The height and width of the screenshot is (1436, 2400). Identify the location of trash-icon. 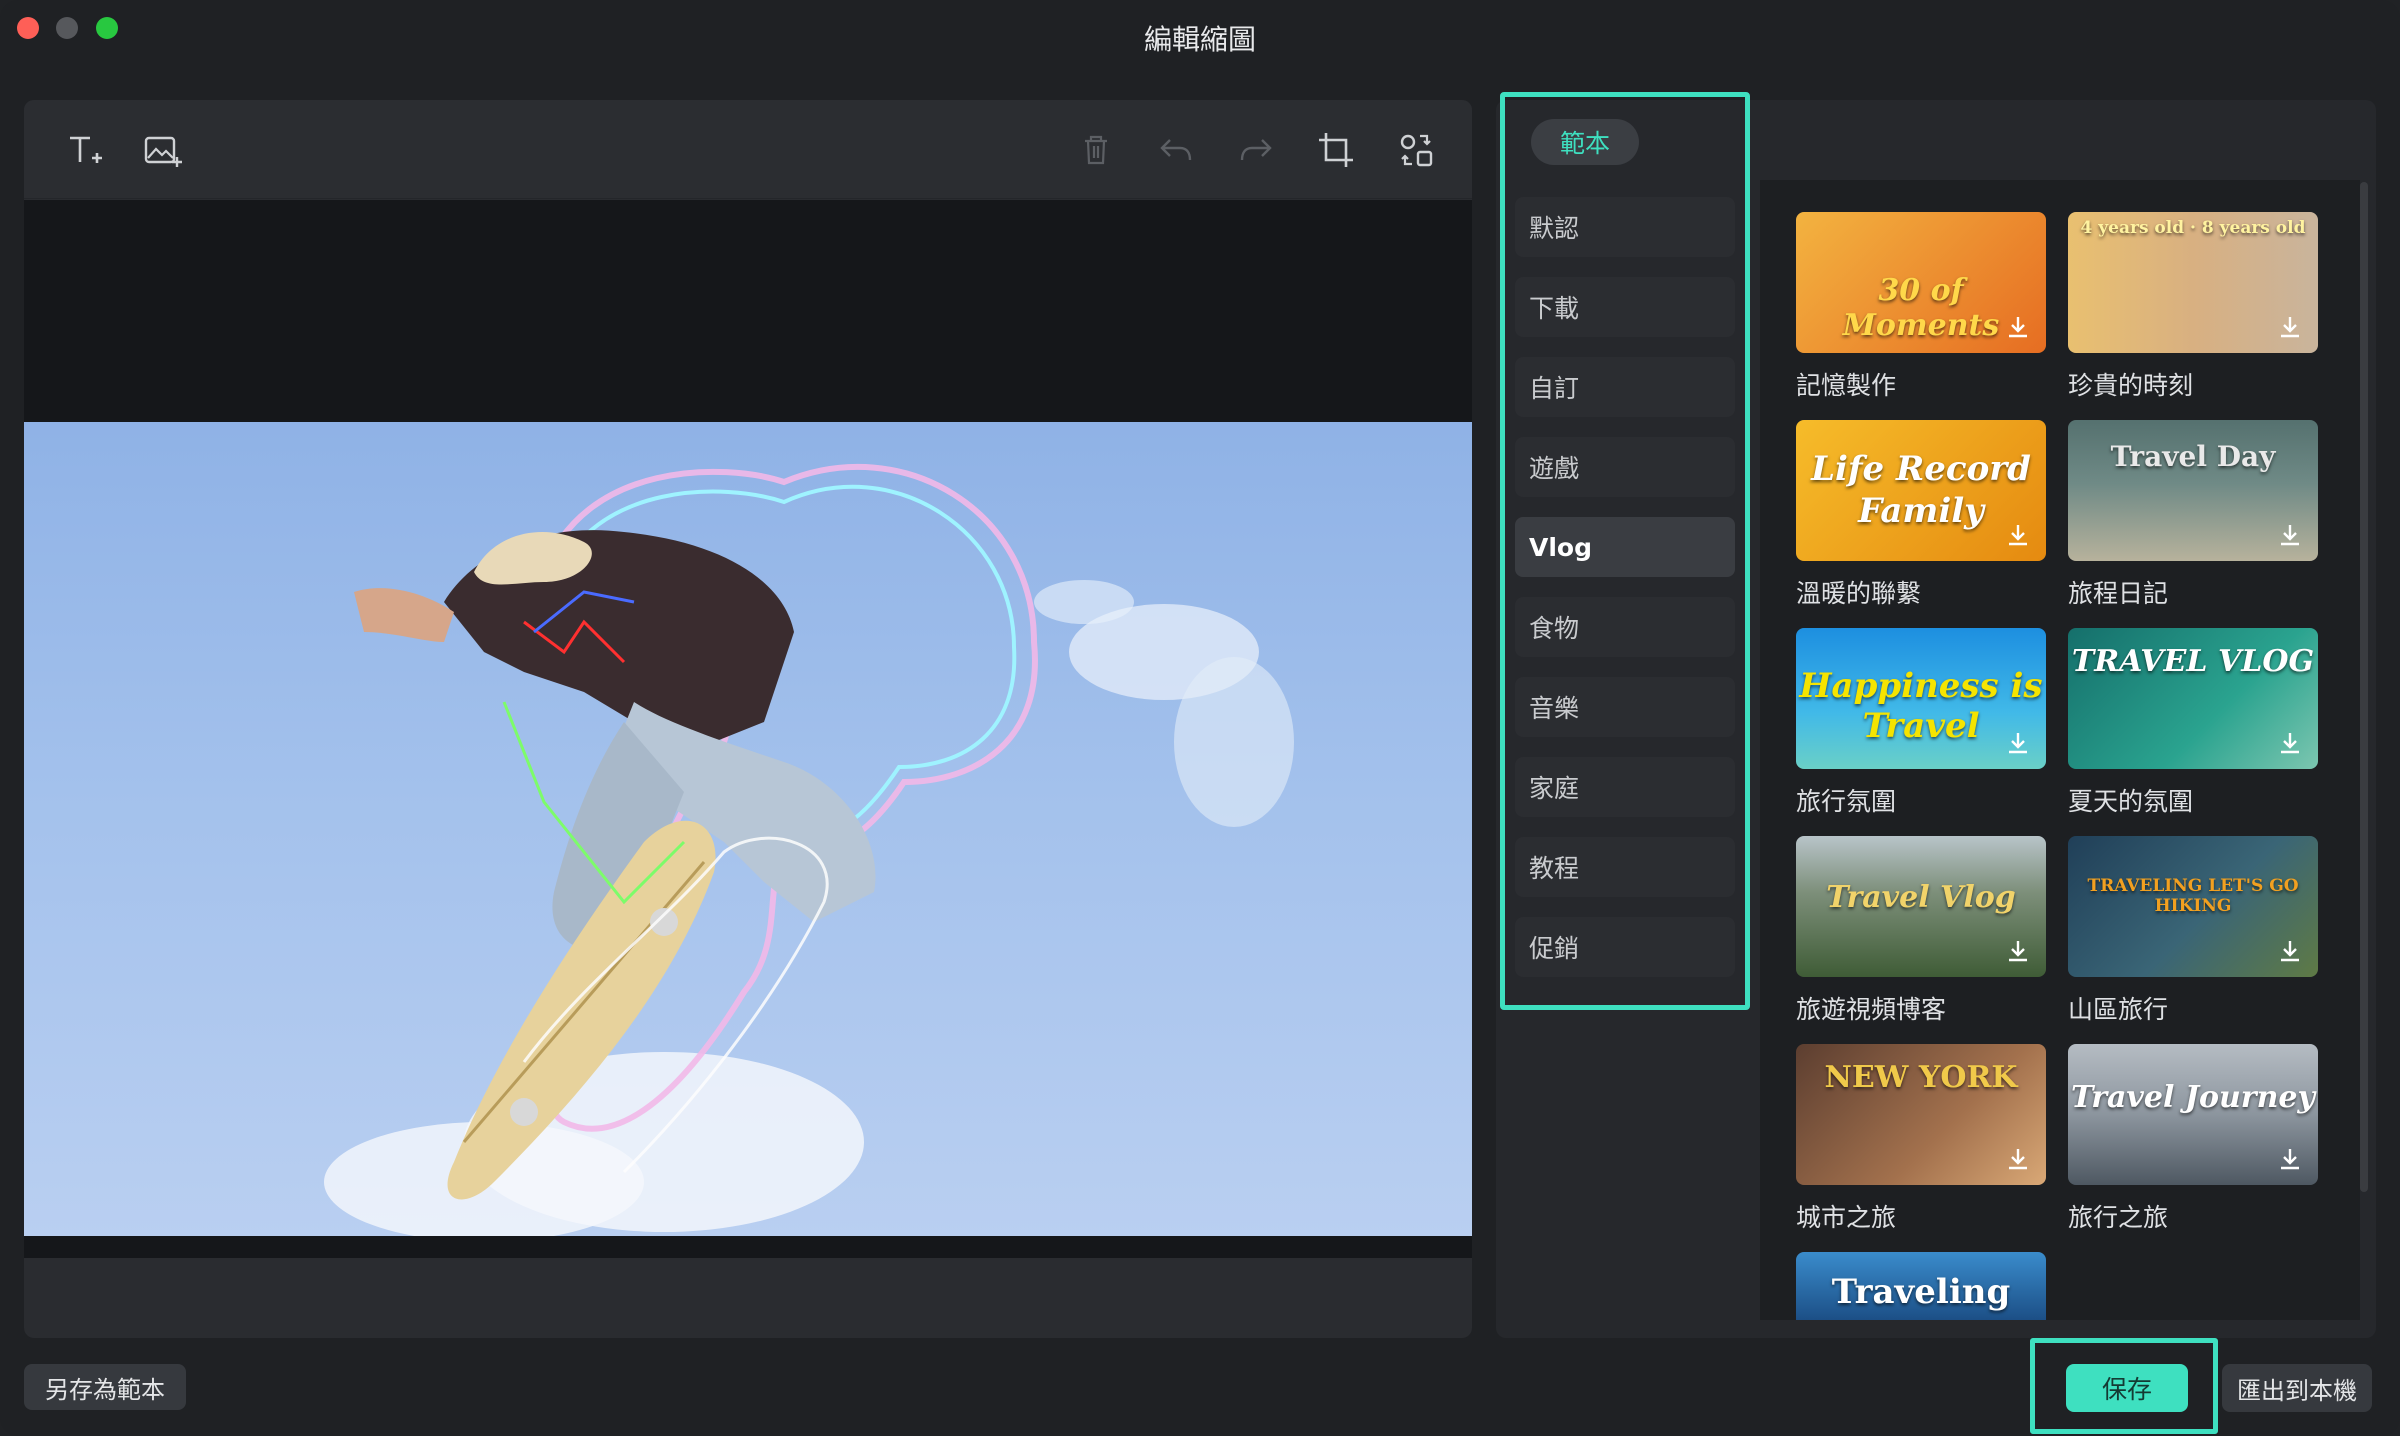
(1096, 150).